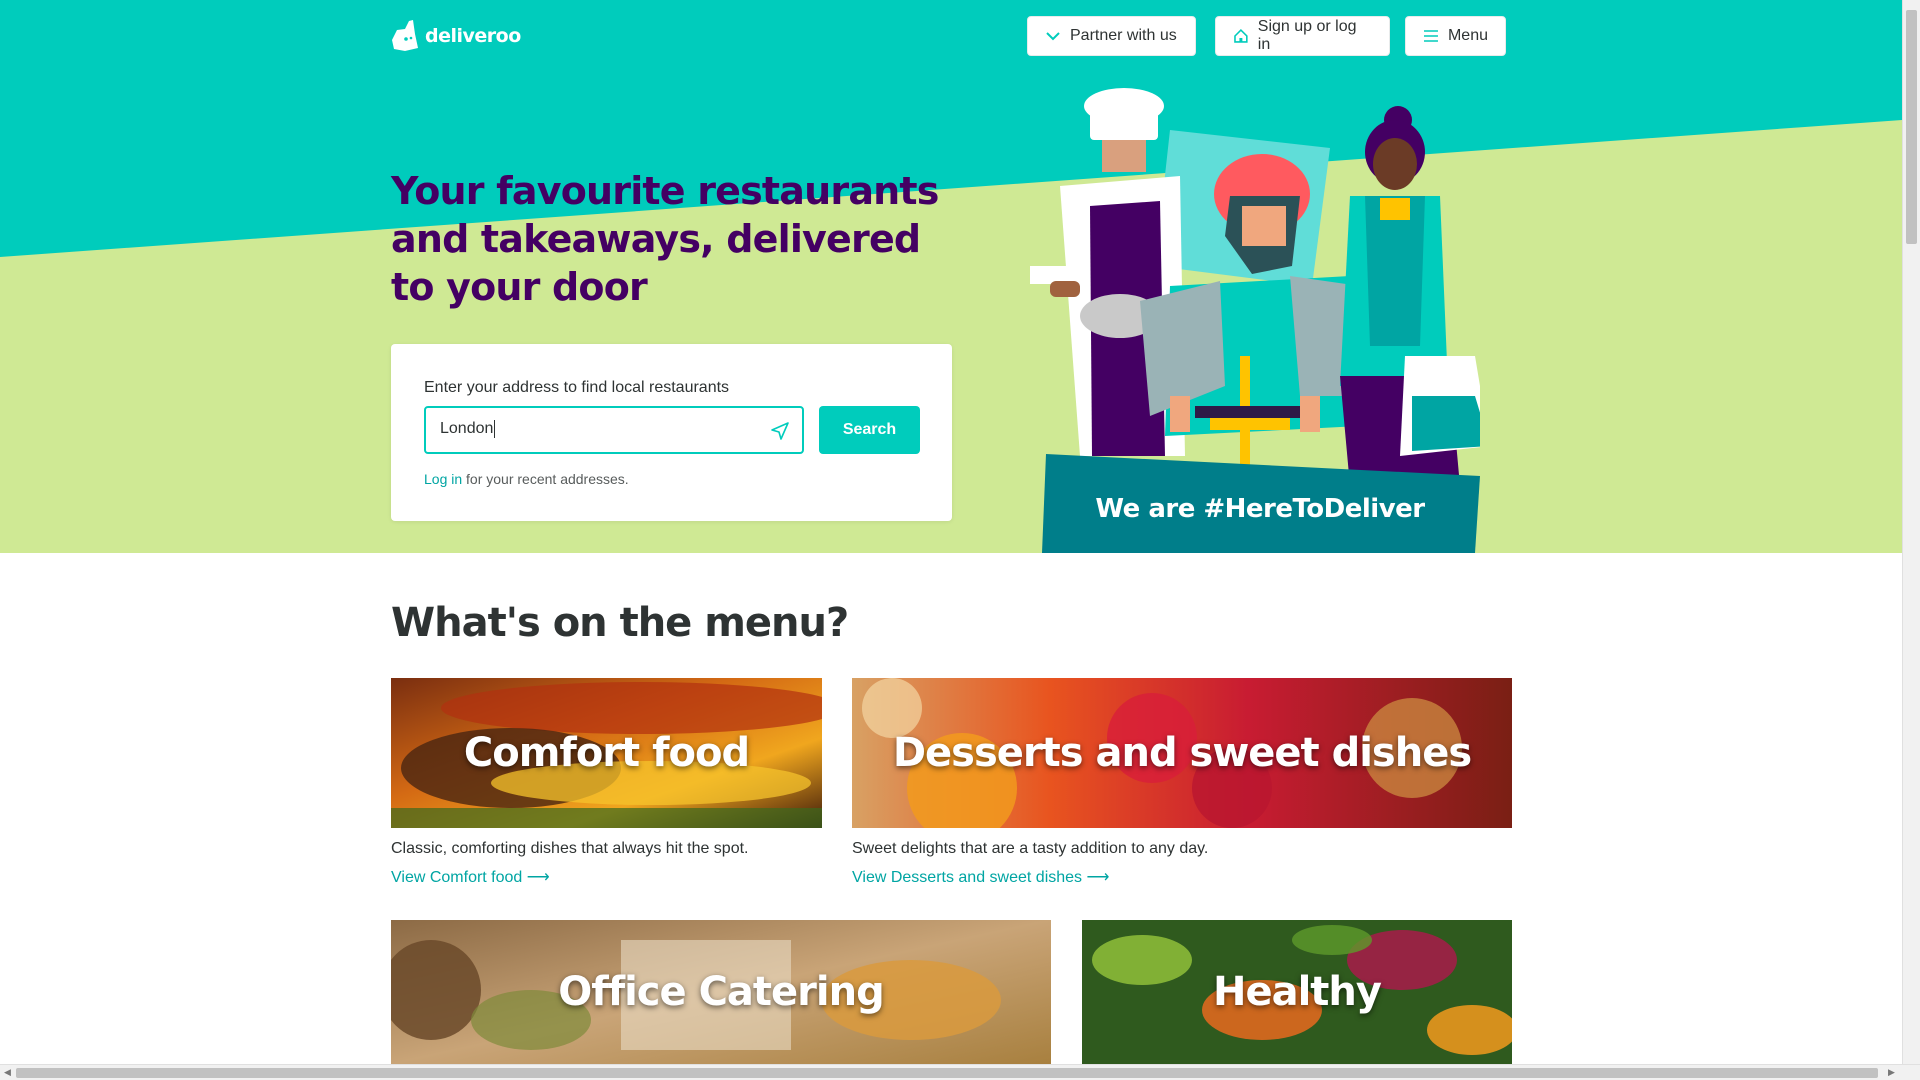 This screenshot has height=1080, width=1920. Describe the element at coordinates (1891, 1072) in the screenshot. I see `scroll-right-arrow-icon: ▶` at that location.